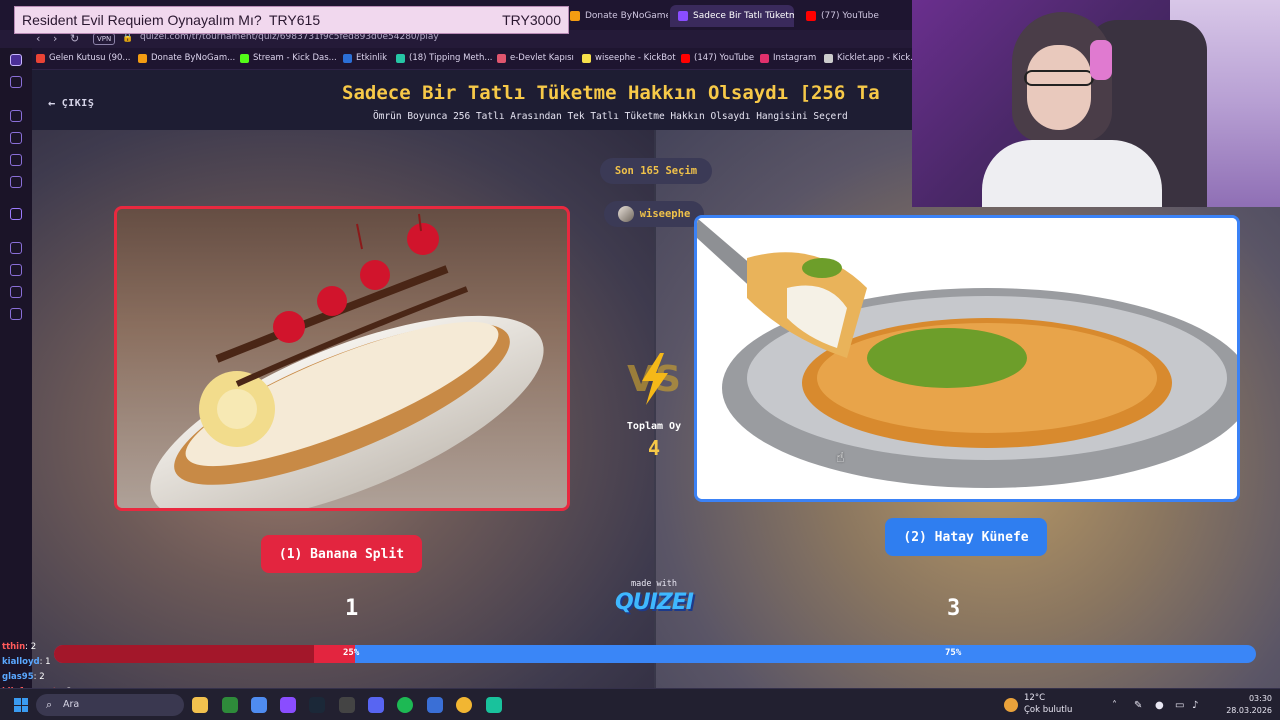 The width and height of the screenshot is (1280, 720). What do you see at coordinates (654, 379) in the screenshot?
I see `vs-lightning-icon: VS` at bounding box center [654, 379].